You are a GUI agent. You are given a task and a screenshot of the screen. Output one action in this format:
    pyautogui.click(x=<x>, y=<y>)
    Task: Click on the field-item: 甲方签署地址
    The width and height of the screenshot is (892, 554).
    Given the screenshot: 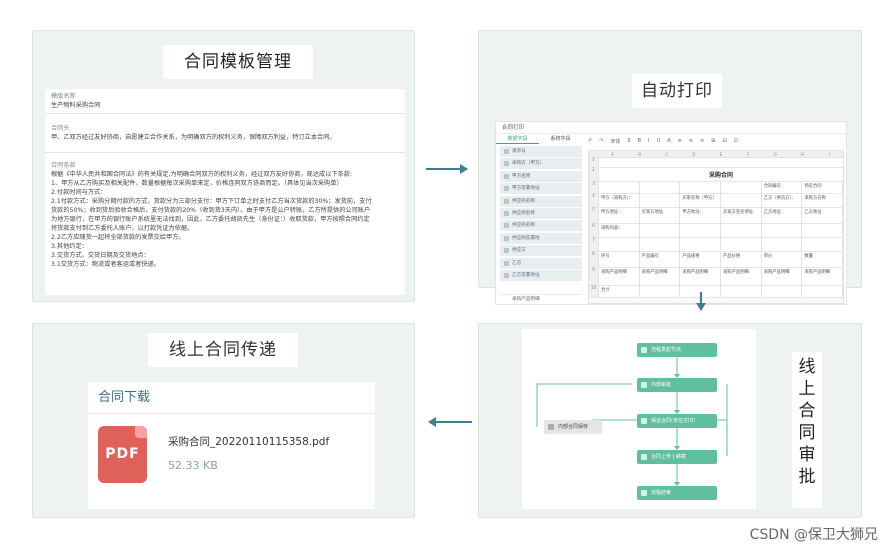 What is the action you would take?
    pyautogui.click(x=541, y=189)
    